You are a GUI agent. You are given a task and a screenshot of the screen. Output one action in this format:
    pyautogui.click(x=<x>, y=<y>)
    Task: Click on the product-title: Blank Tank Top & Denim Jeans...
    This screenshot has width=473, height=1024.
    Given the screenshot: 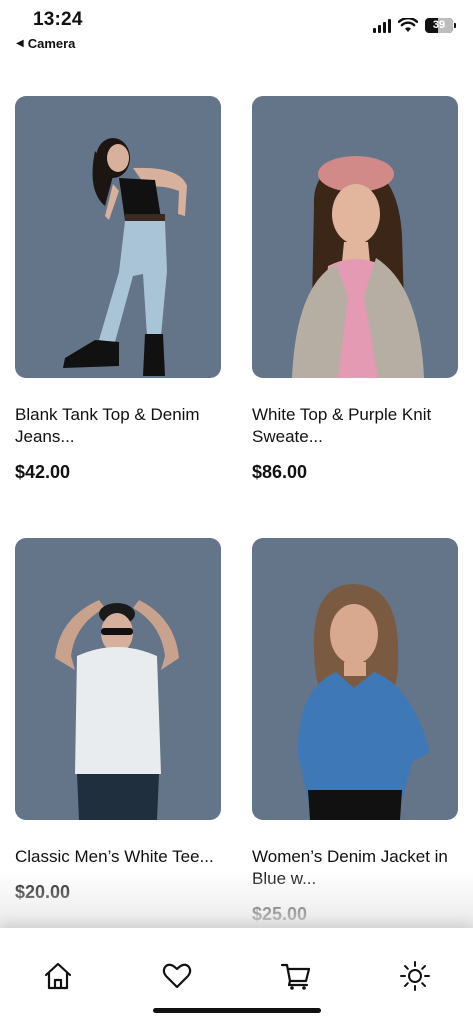 What is the action you would take?
    pyautogui.click(x=118, y=426)
    